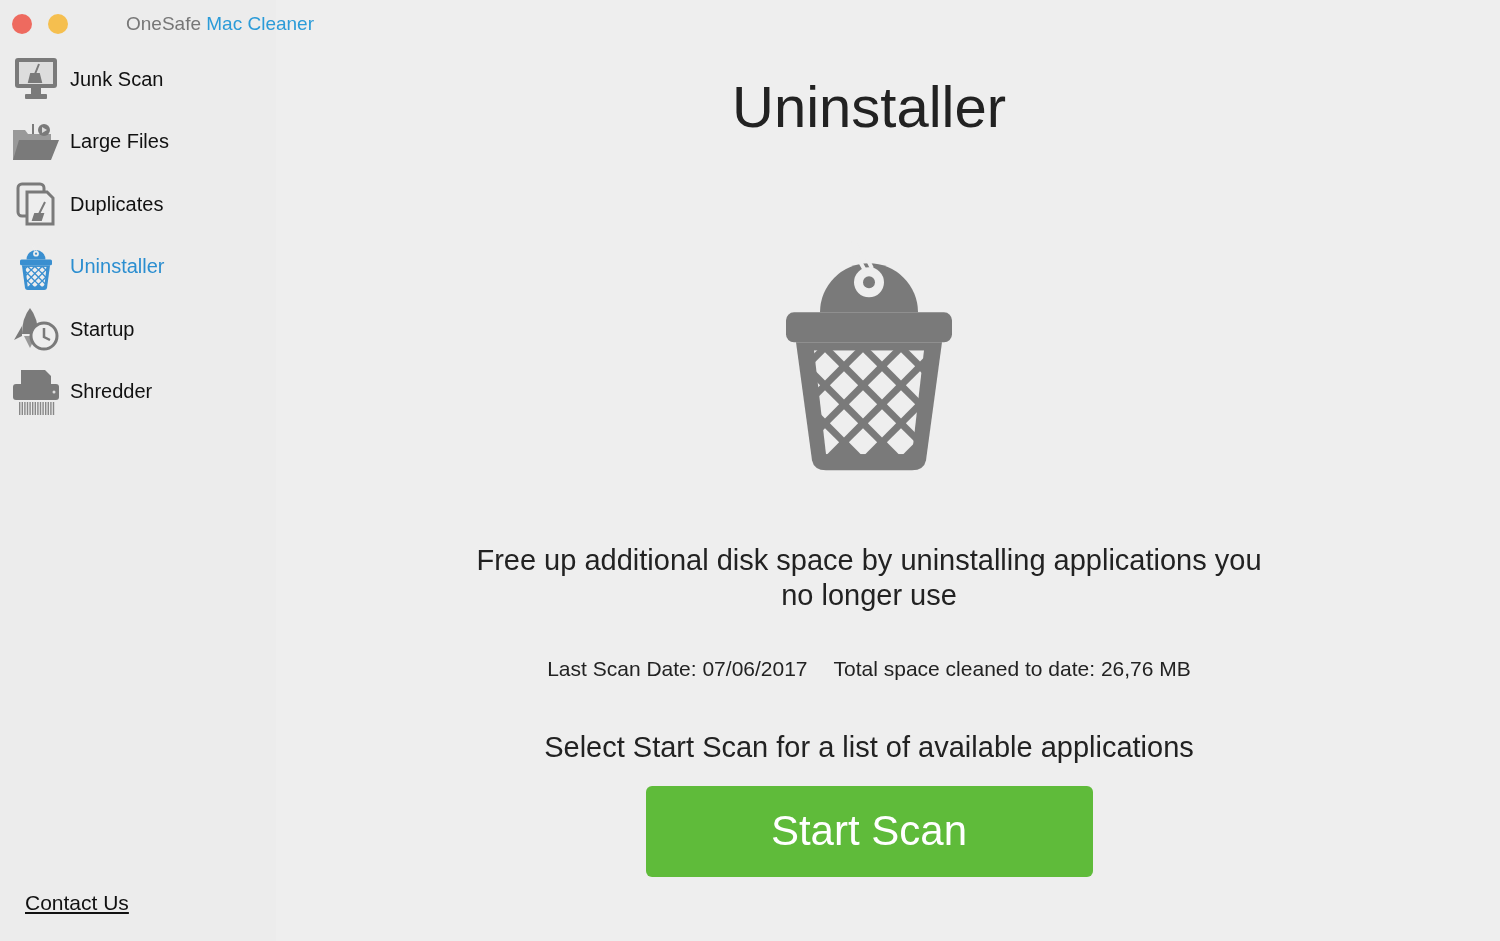 This screenshot has width=1500, height=941. Describe the element at coordinates (138, 141) in the screenshot. I see `sidebar-item: Large Files` at that location.